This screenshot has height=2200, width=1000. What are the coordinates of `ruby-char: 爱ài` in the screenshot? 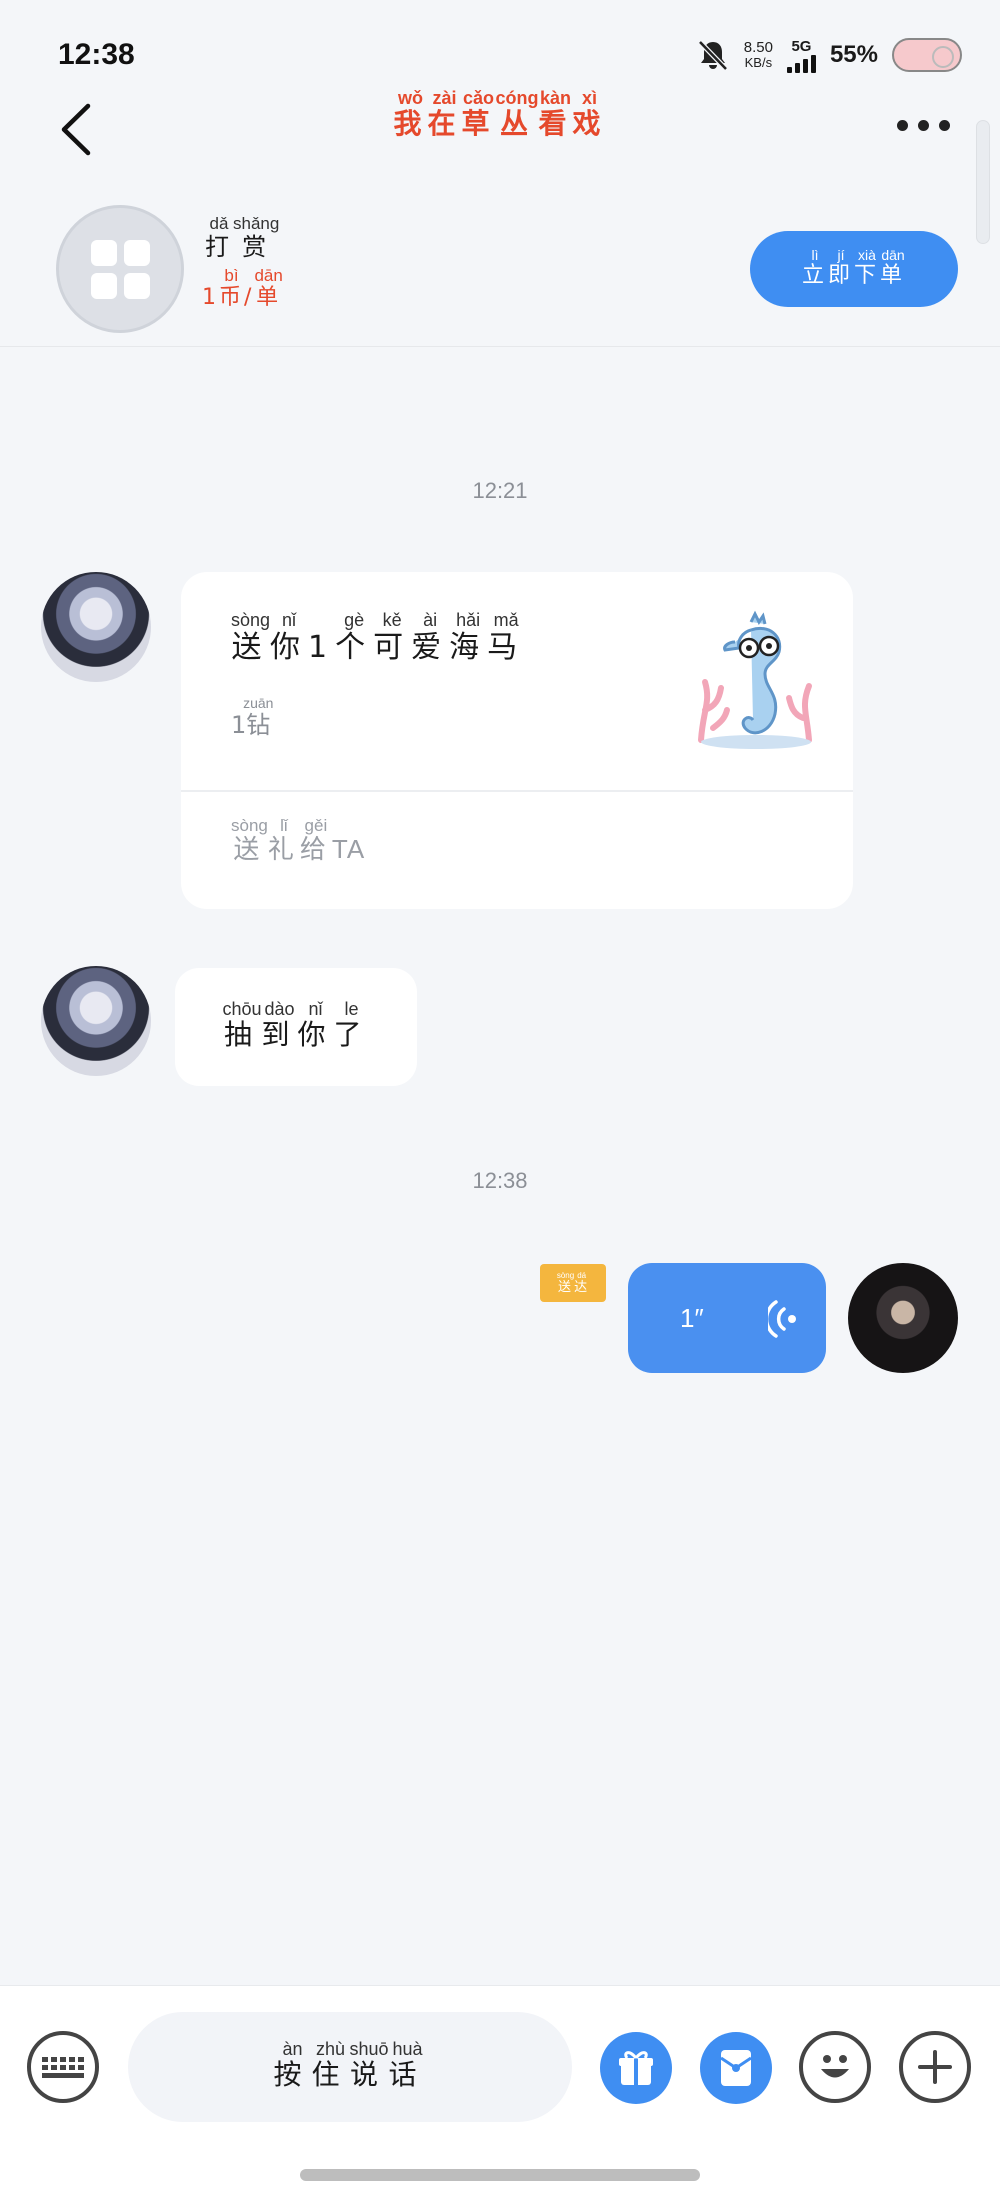 It's located at (430, 637).